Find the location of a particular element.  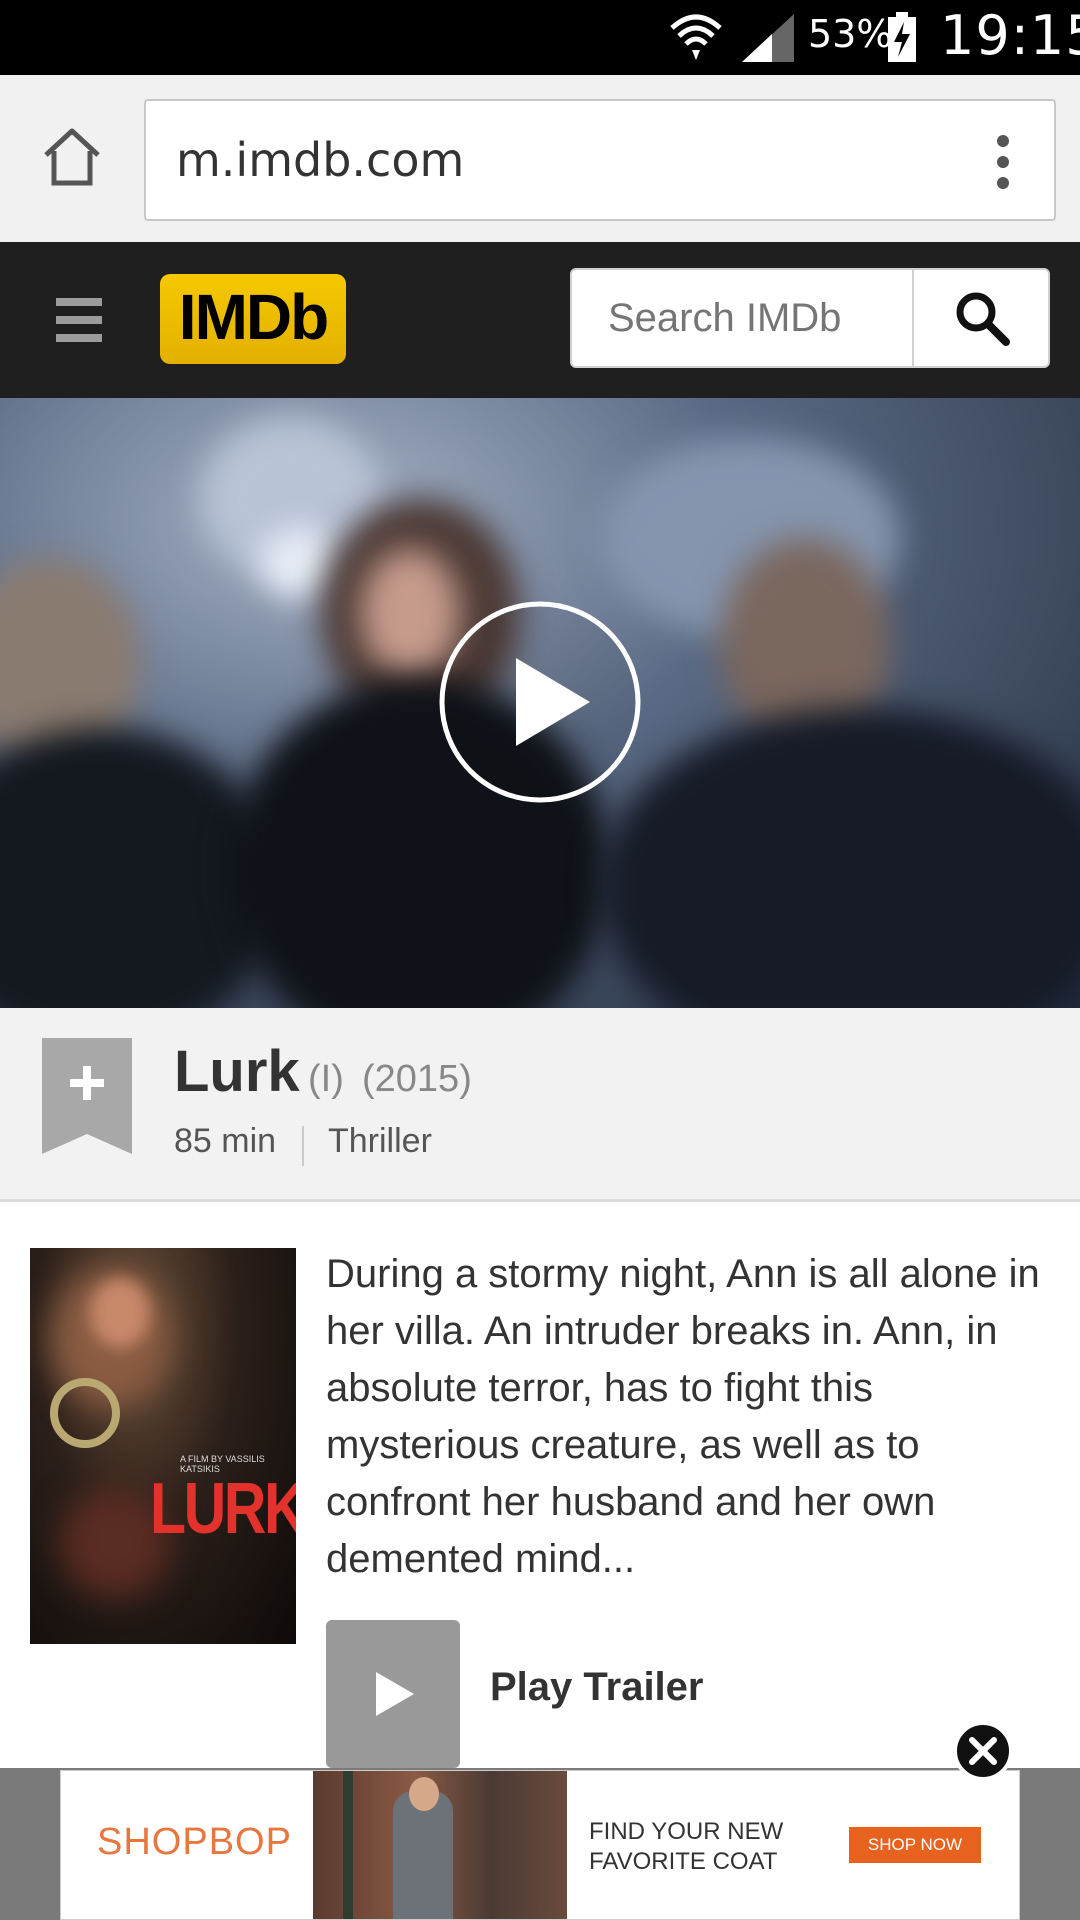

overflow-menu-icon is located at coordinates (1003, 162).